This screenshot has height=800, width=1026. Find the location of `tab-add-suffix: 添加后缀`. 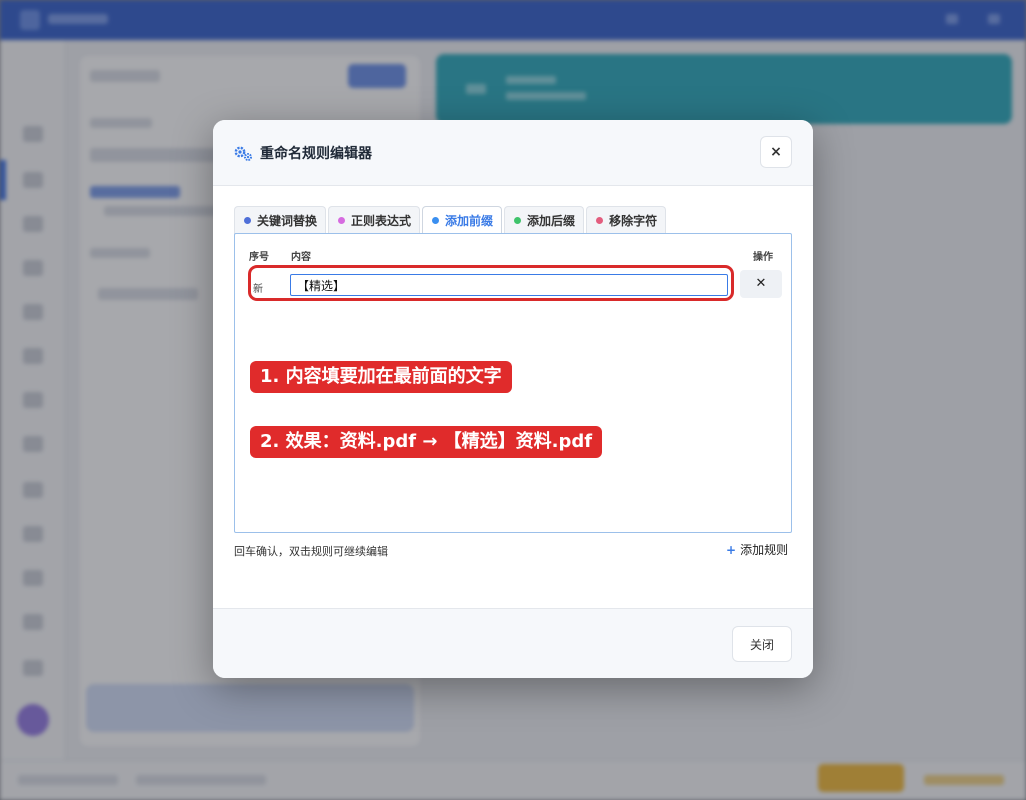

tab-add-suffix: 添加后缀 is located at coordinates (544, 220).